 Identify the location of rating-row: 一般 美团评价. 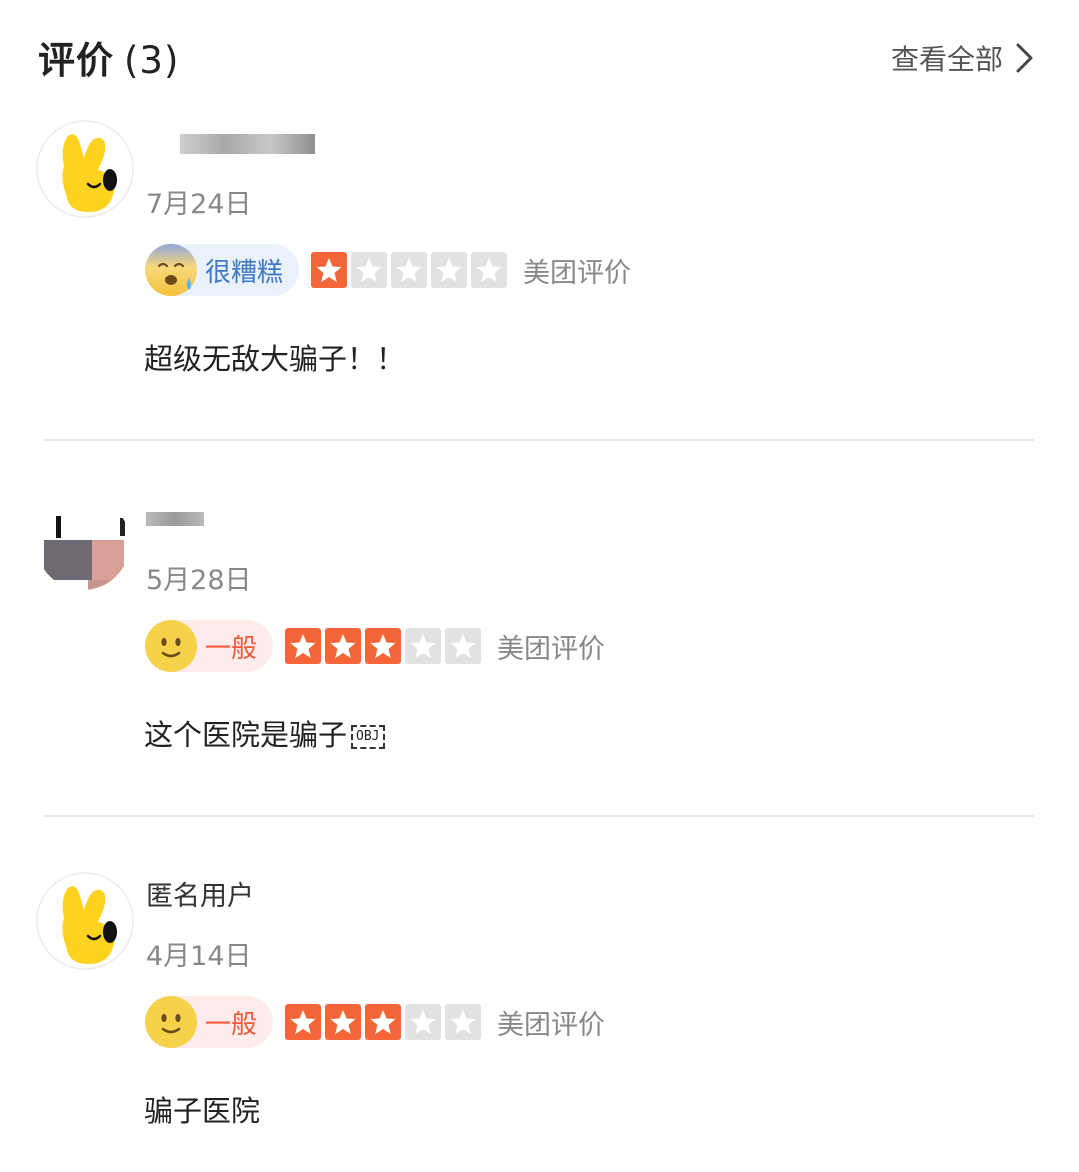
(375, 1022).